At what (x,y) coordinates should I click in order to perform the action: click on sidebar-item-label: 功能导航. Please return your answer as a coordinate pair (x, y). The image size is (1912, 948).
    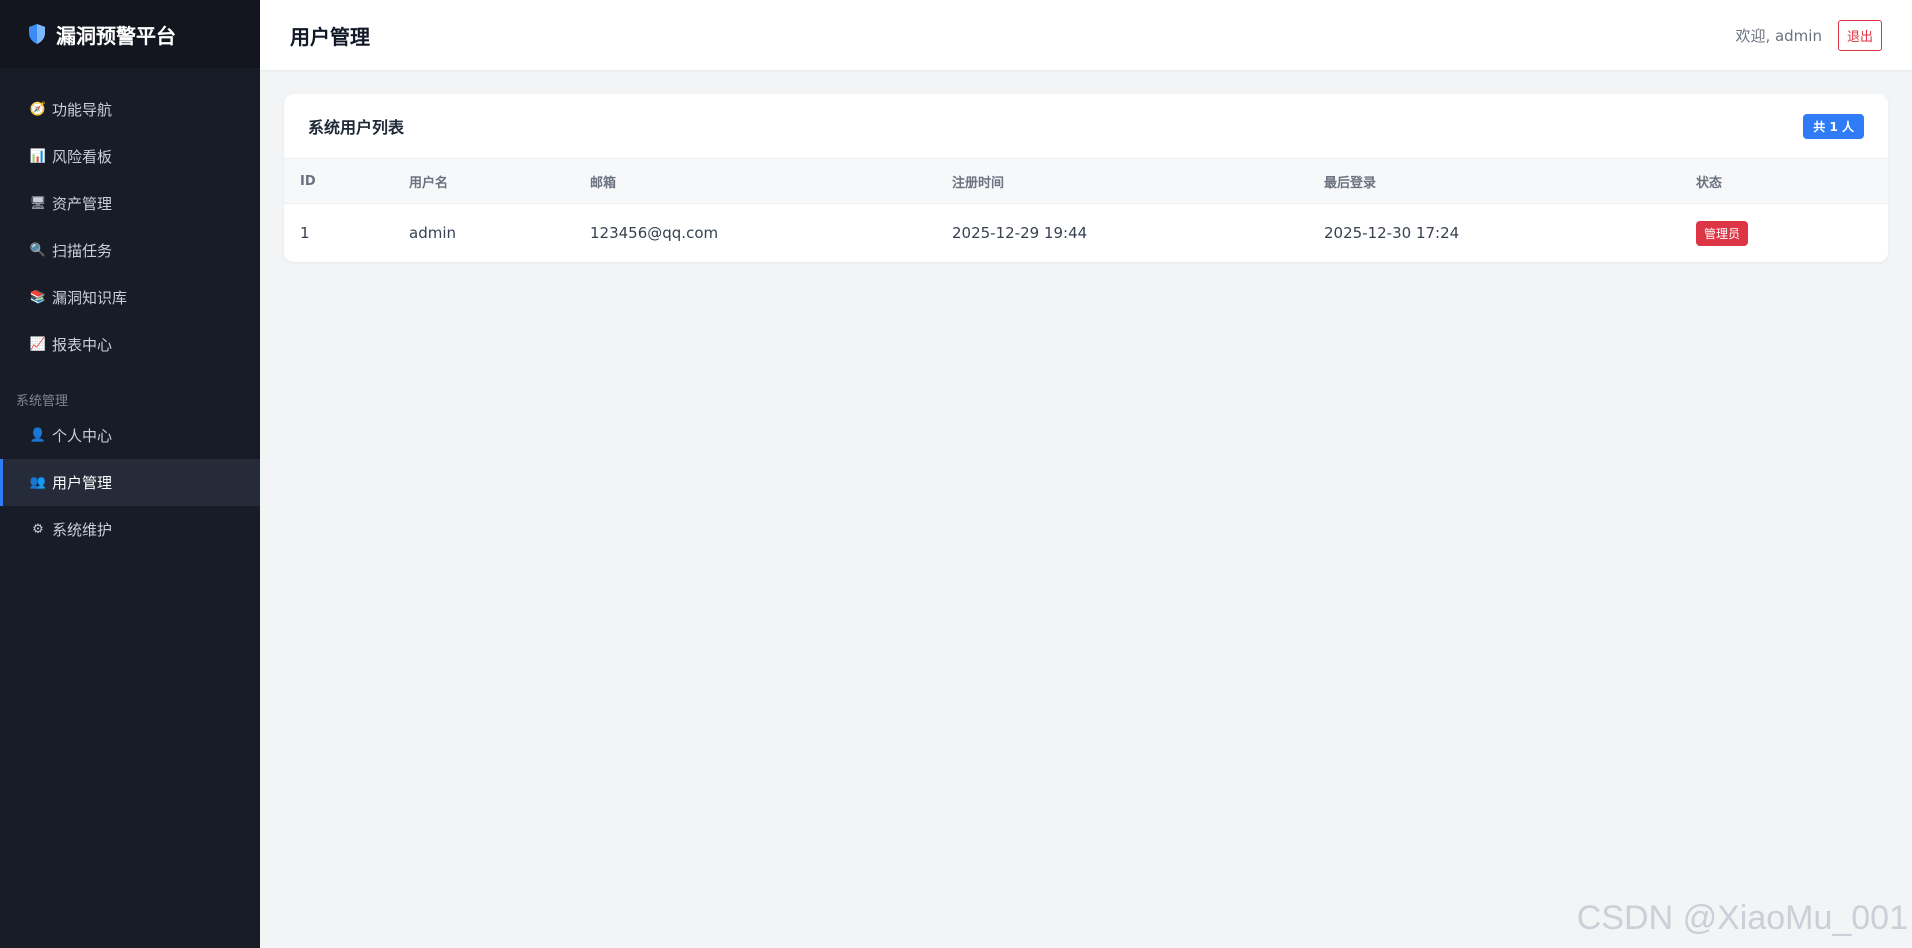
    Looking at the image, I should click on (82, 110).